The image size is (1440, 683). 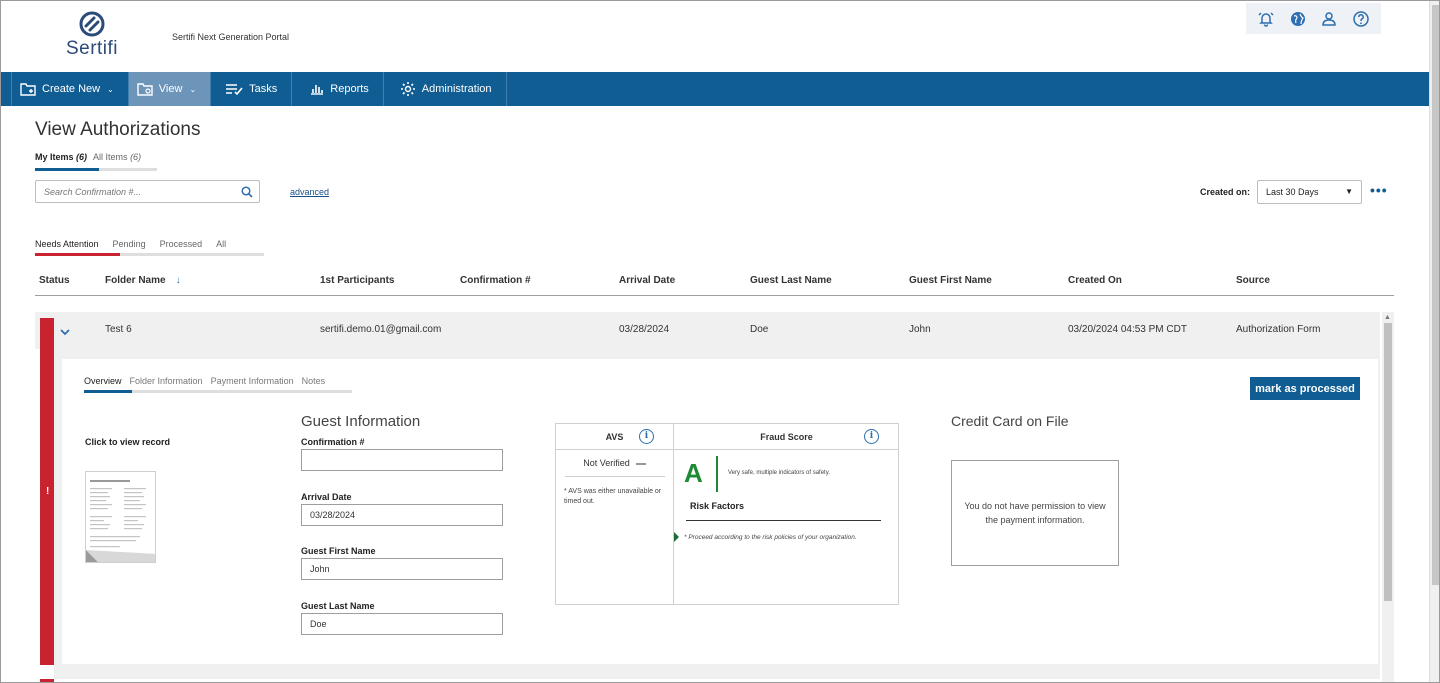 I want to click on tab-all-items-label: All Items, so click(x=110, y=157).